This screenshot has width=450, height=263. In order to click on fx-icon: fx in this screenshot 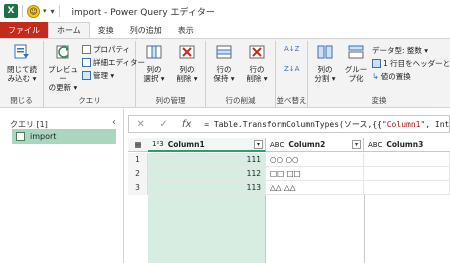, I will do `click(186, 124)`.